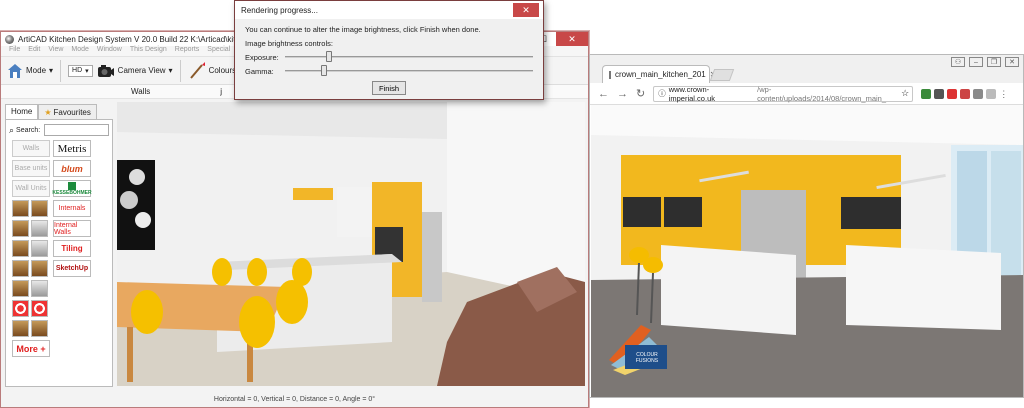 The width and height of the screenshot is (1024, 408). Describe the element at coordinates (72, 168) in the screenshot. I see `blum-button: blum` at that location.